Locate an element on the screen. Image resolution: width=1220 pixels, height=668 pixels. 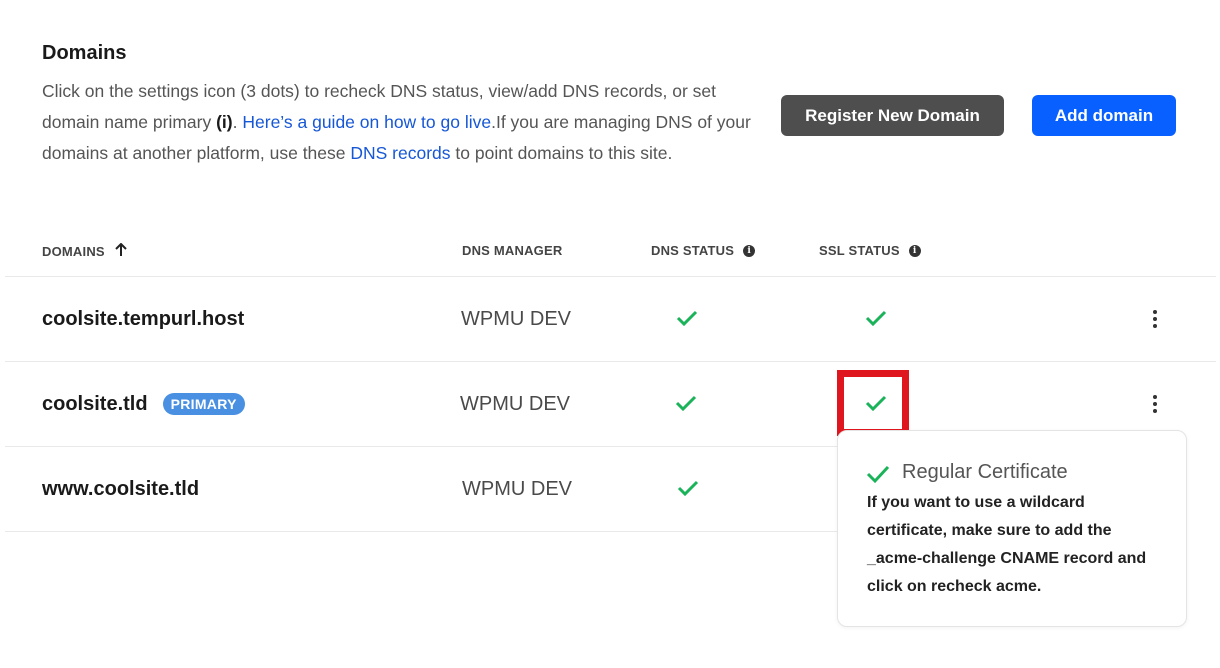
domain-label: coolsite.tempurl.host is located at coordinates (143, 318).